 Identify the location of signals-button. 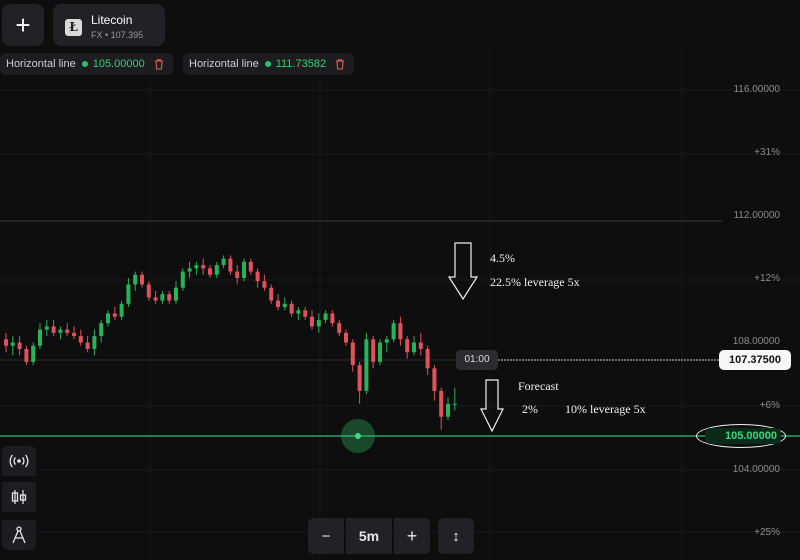
(19, 461).